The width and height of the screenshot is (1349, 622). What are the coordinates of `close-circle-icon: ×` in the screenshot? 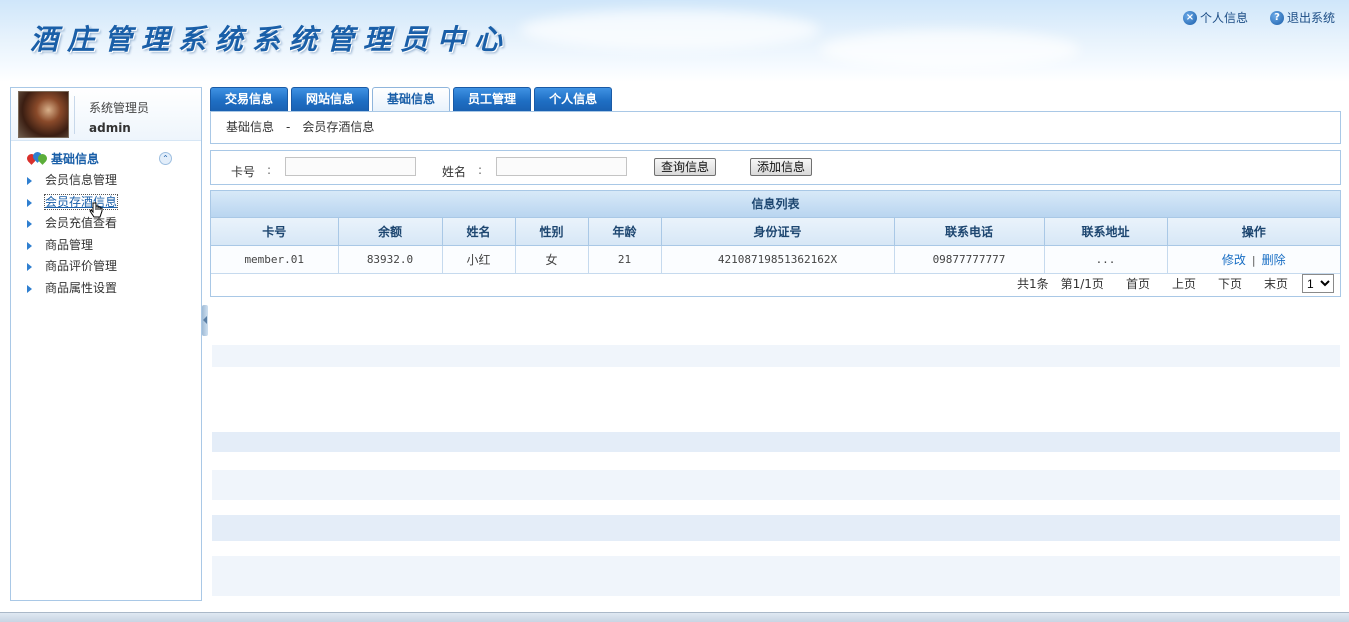 It's located at (1189, 17).